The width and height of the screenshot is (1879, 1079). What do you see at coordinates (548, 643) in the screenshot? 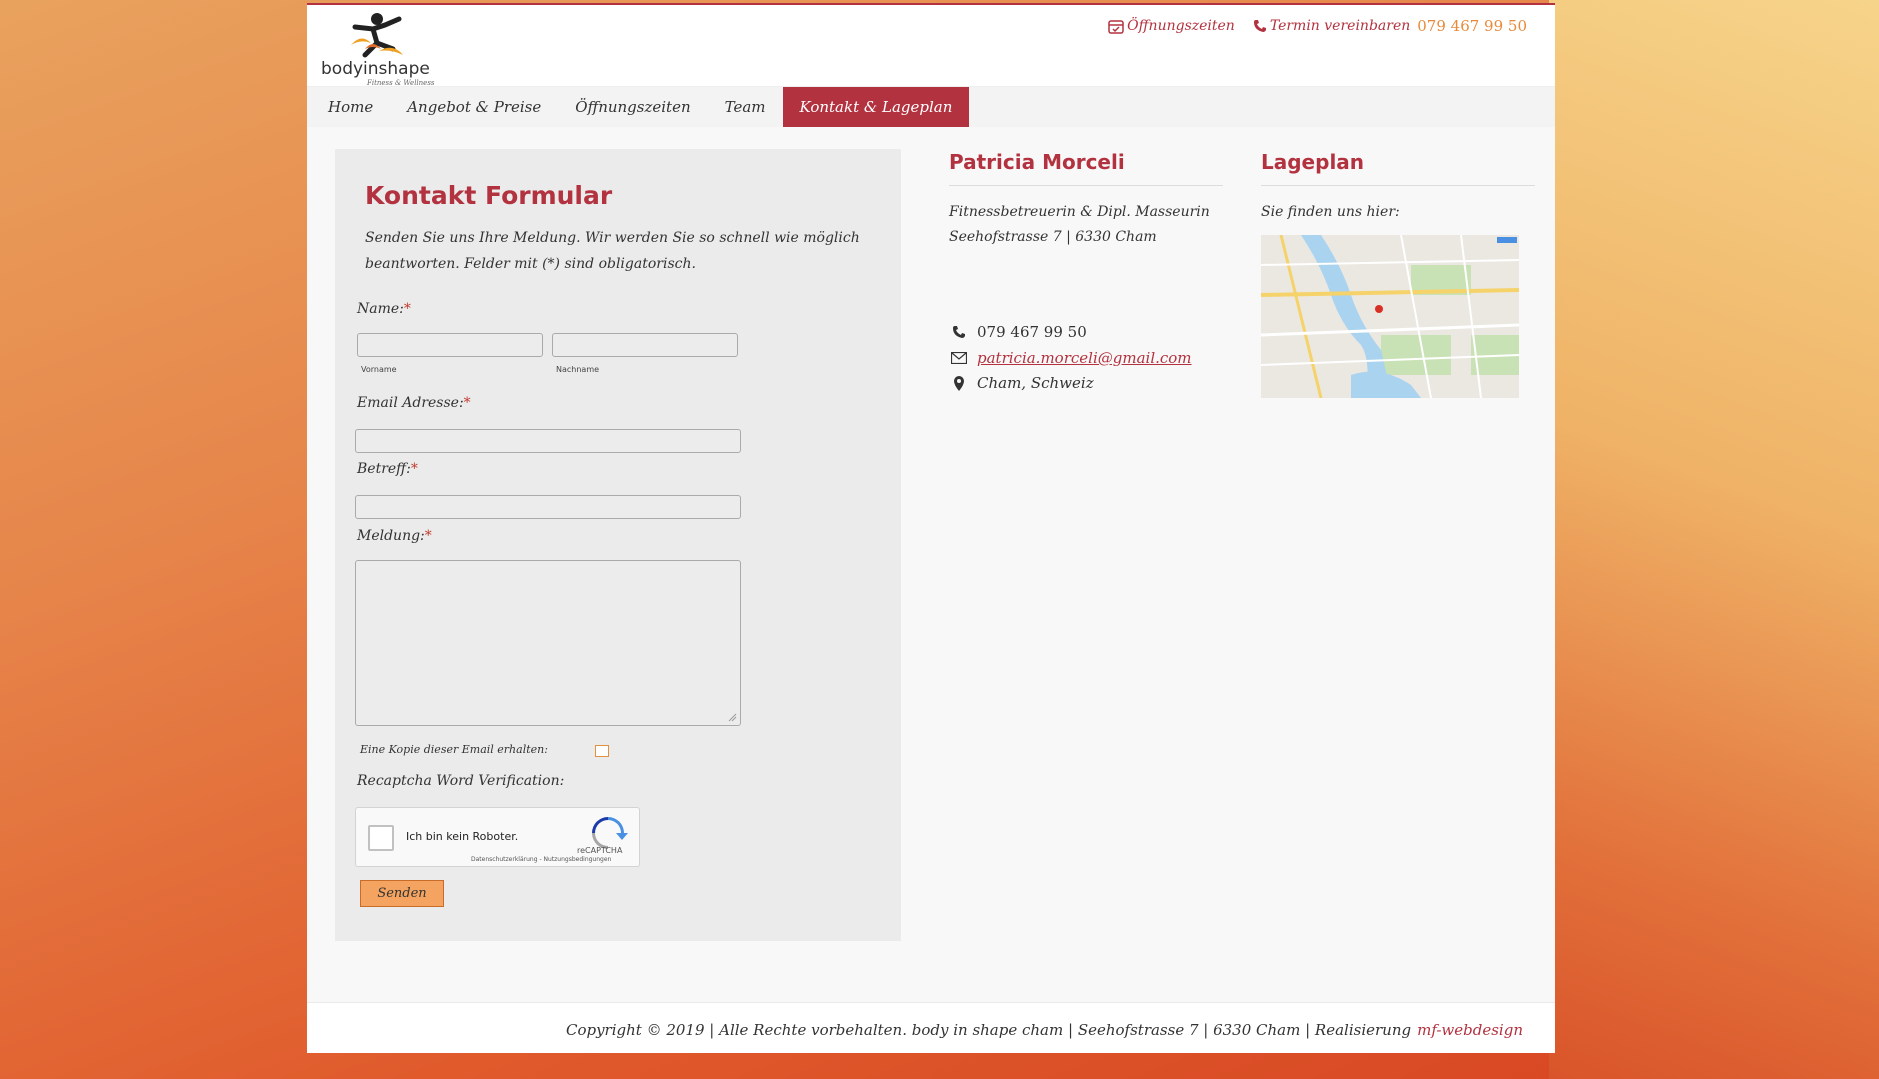
I see `message-textarea` at bounding box center [548, 643].